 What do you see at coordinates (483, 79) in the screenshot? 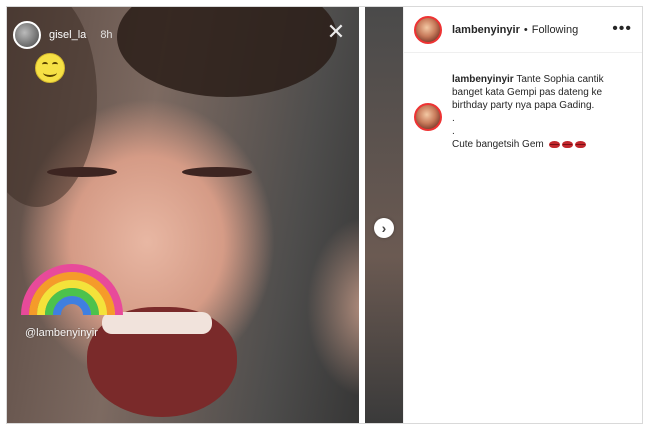
I see `caption-username: lambenyinyir` at bounding box center [483, 79].